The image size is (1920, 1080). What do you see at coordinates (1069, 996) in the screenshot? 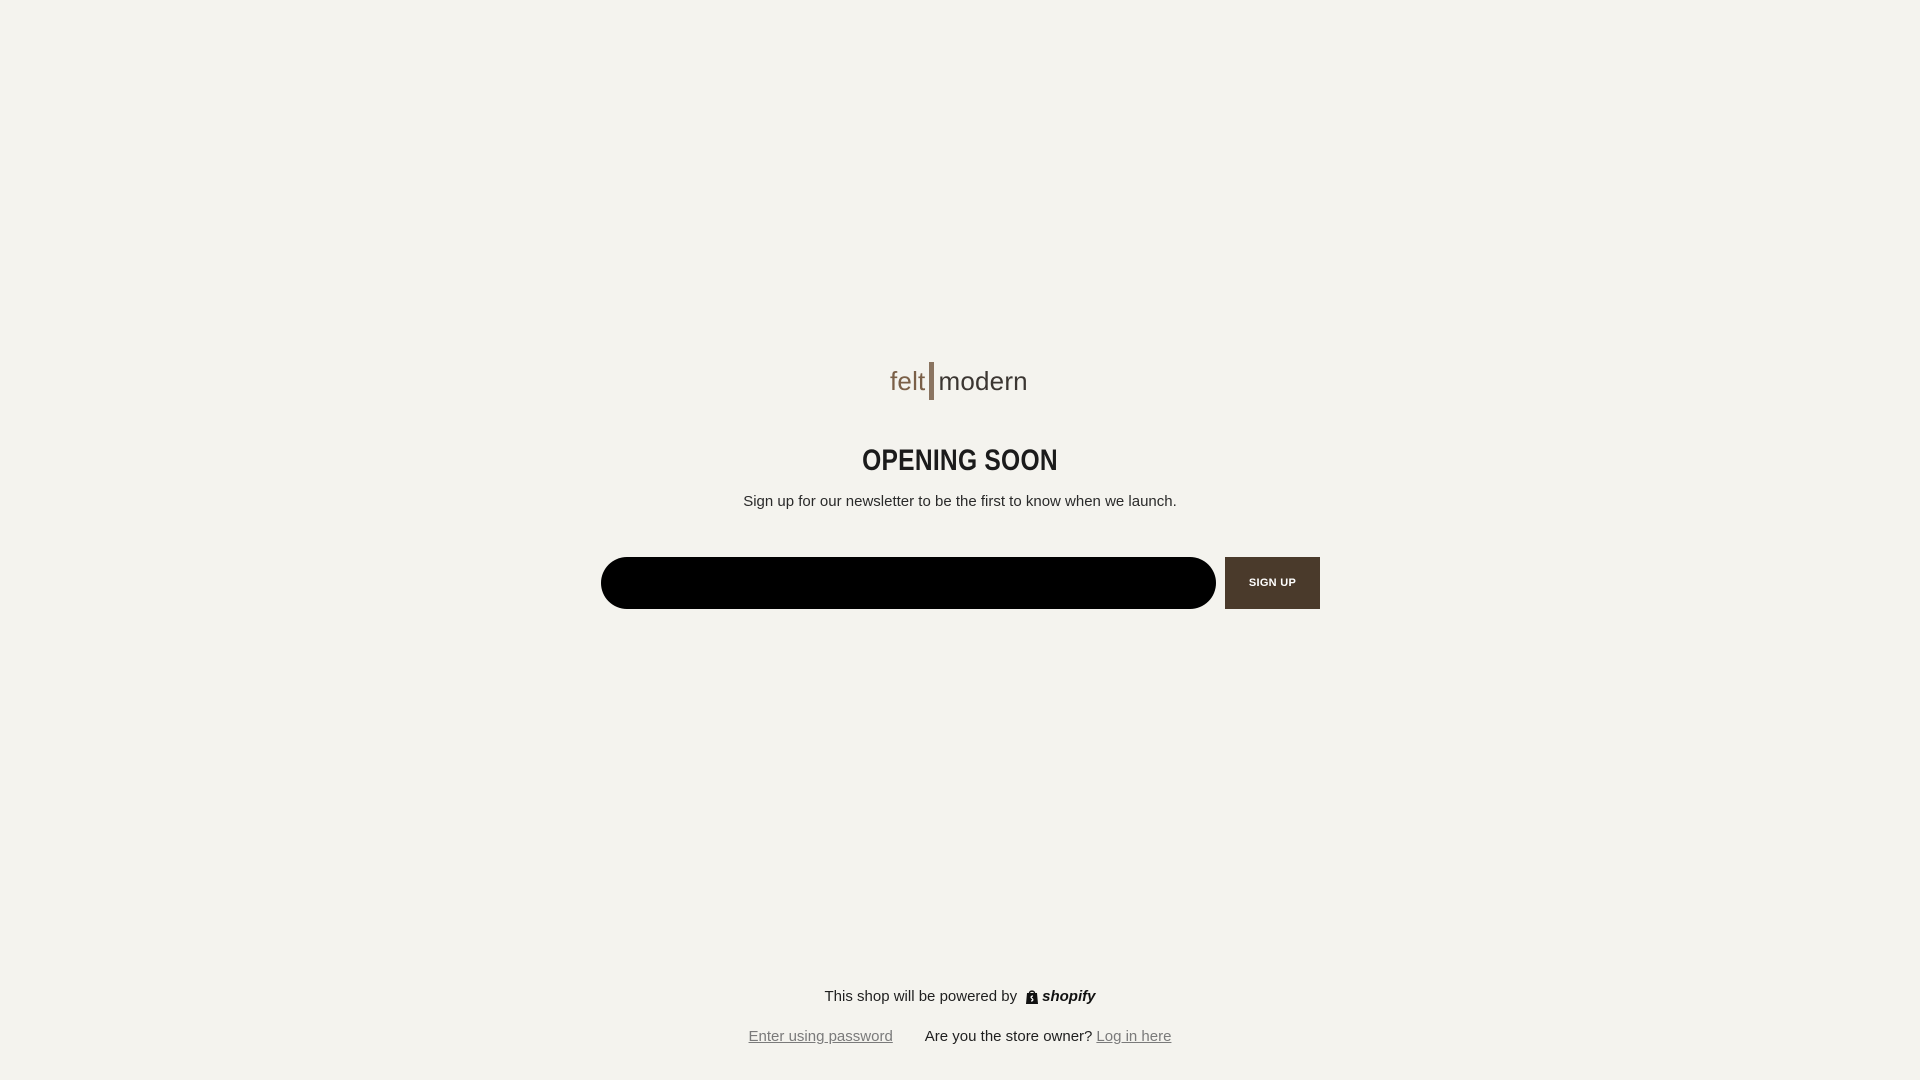
I see `shopify-wordmark: shopify` at bounding box center [1069, 996].